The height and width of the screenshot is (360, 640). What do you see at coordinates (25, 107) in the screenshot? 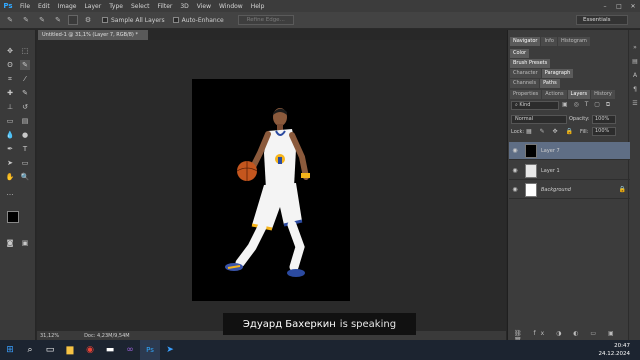
I see `history-brush-icon: ↺` at bounding box center [25, 107].